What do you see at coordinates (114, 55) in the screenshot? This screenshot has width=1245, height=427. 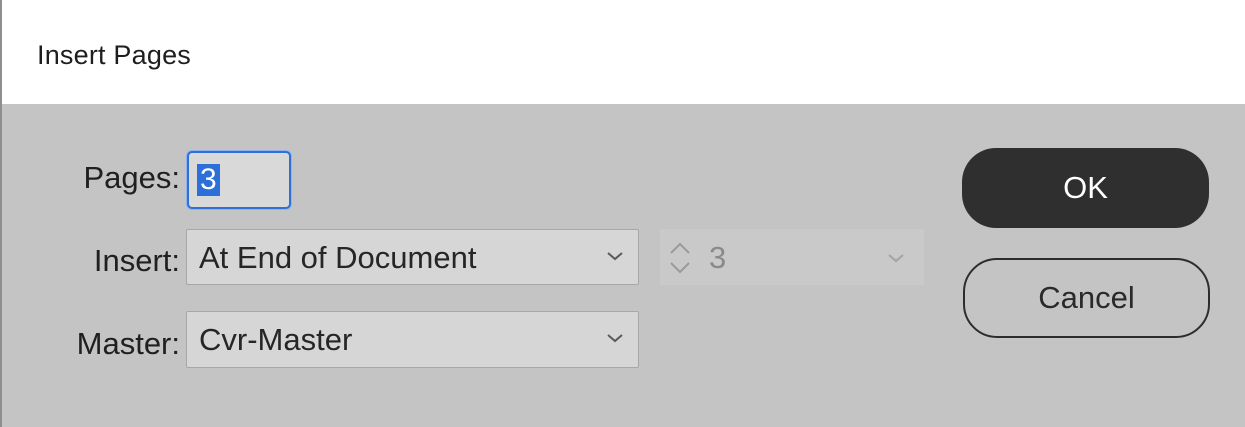 I see `dialog-title: Insert Pages` at bounding box center [114, 55].